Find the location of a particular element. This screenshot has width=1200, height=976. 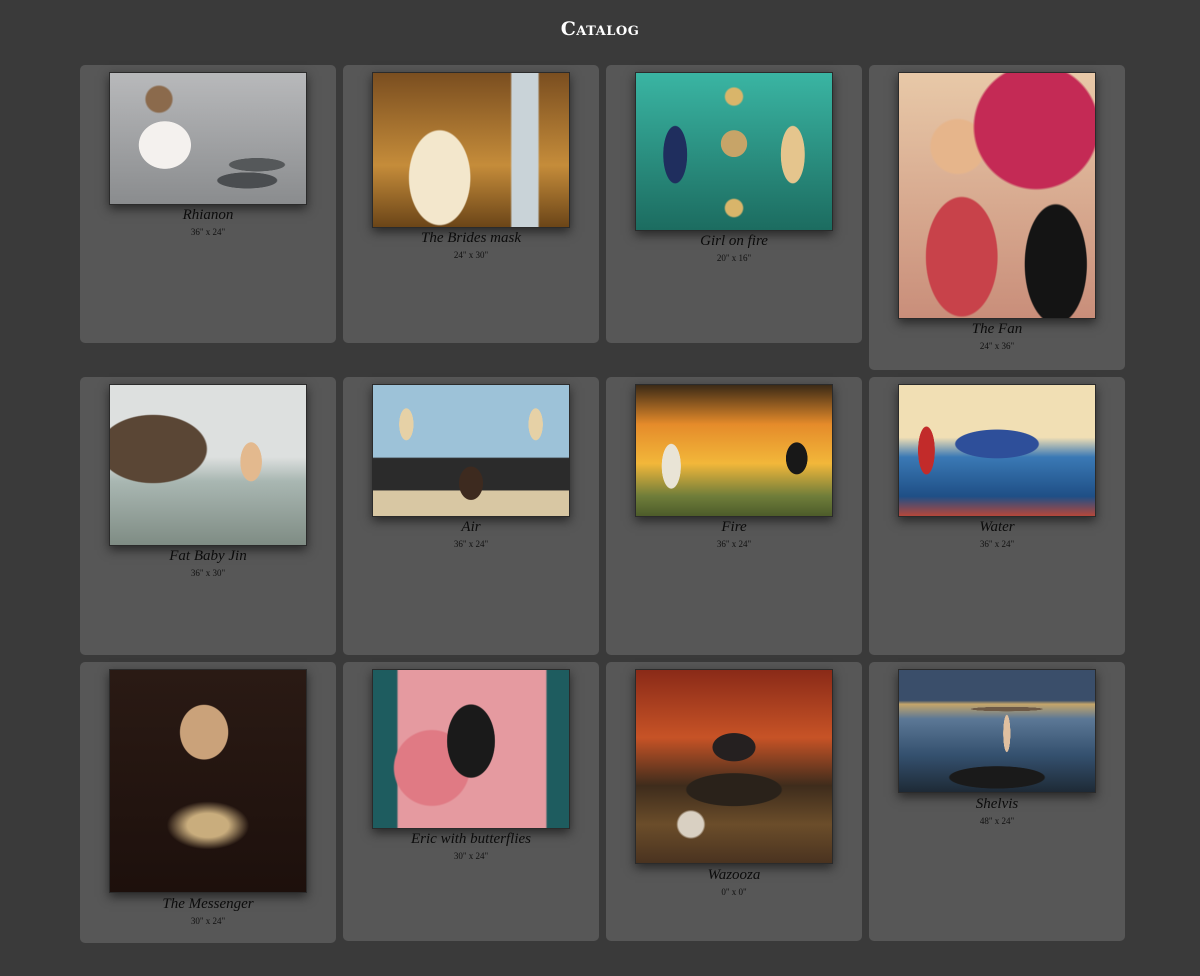

catalog-item-fire: Fire 36" x 24" is located at coordinates (734, 516).